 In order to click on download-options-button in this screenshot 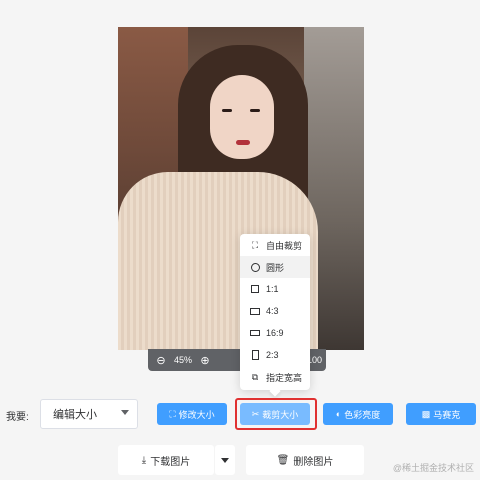, I will do `click(225, 460)`.